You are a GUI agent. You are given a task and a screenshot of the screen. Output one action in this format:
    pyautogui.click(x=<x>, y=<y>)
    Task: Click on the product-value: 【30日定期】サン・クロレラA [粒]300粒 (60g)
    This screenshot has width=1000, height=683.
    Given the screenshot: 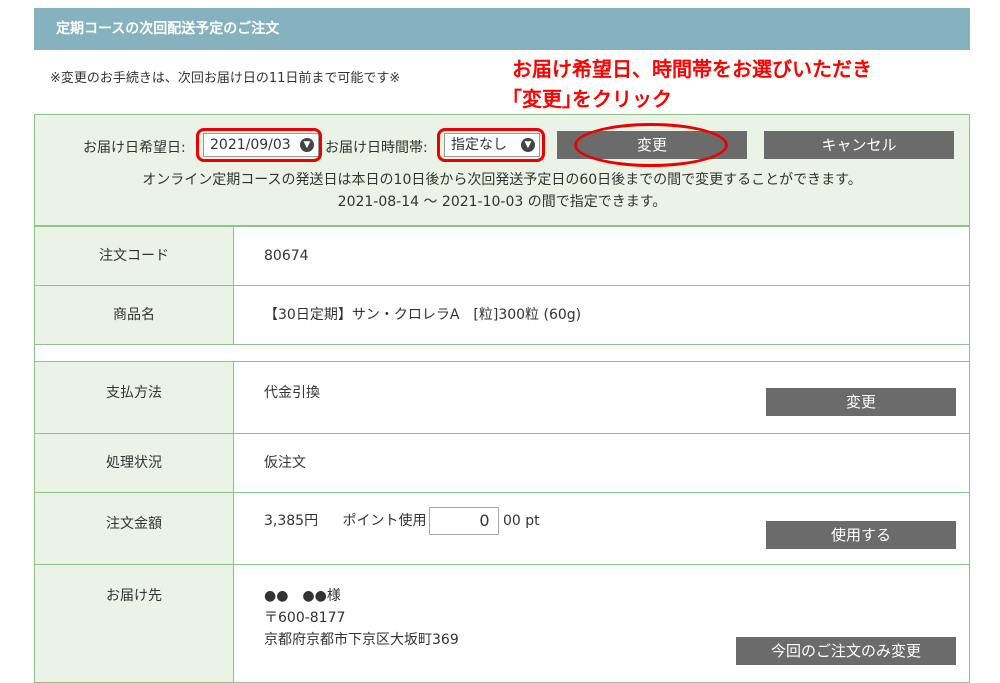 What is the action you would take?
    pyautogui.click(x=601, y=315)
    